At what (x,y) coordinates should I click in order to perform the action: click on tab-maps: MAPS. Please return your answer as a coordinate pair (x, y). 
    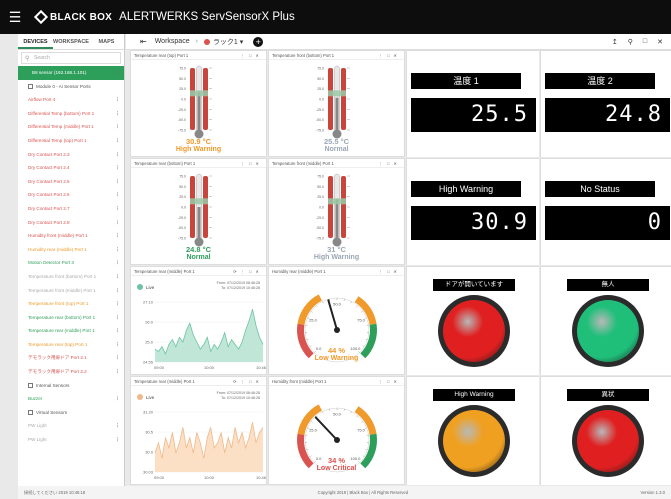
    Looking at the image, I should click on (106, 41).